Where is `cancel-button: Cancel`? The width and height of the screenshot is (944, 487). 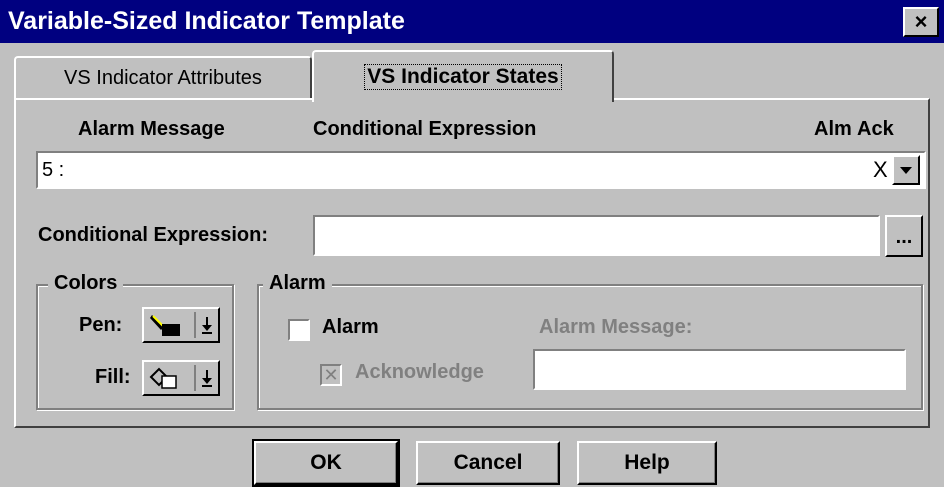 cancel-button: Cancel is located at coordinates (488, 463).